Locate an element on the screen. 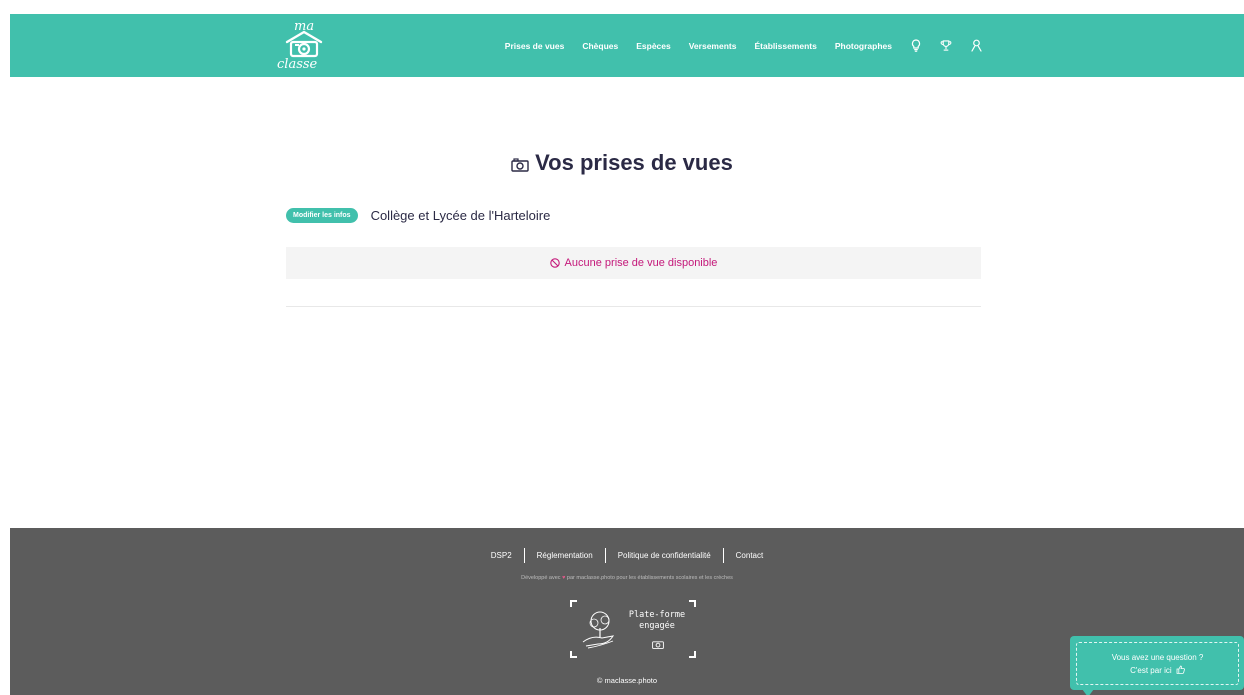 Image resolution: width=1244 pixels, height=695 pixels. help-bubble-tail is located at coordinates (1088, 692).